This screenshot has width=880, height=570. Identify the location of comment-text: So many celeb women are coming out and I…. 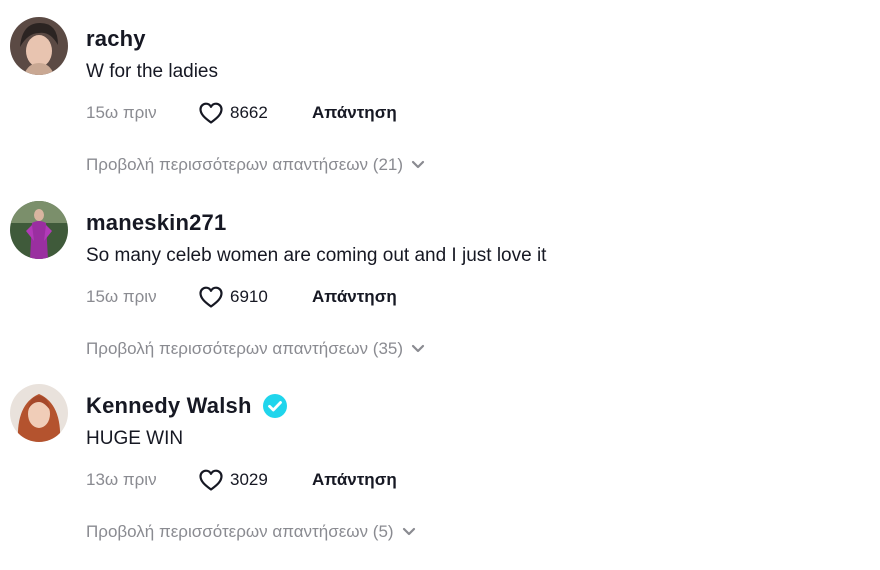
(316, 255).